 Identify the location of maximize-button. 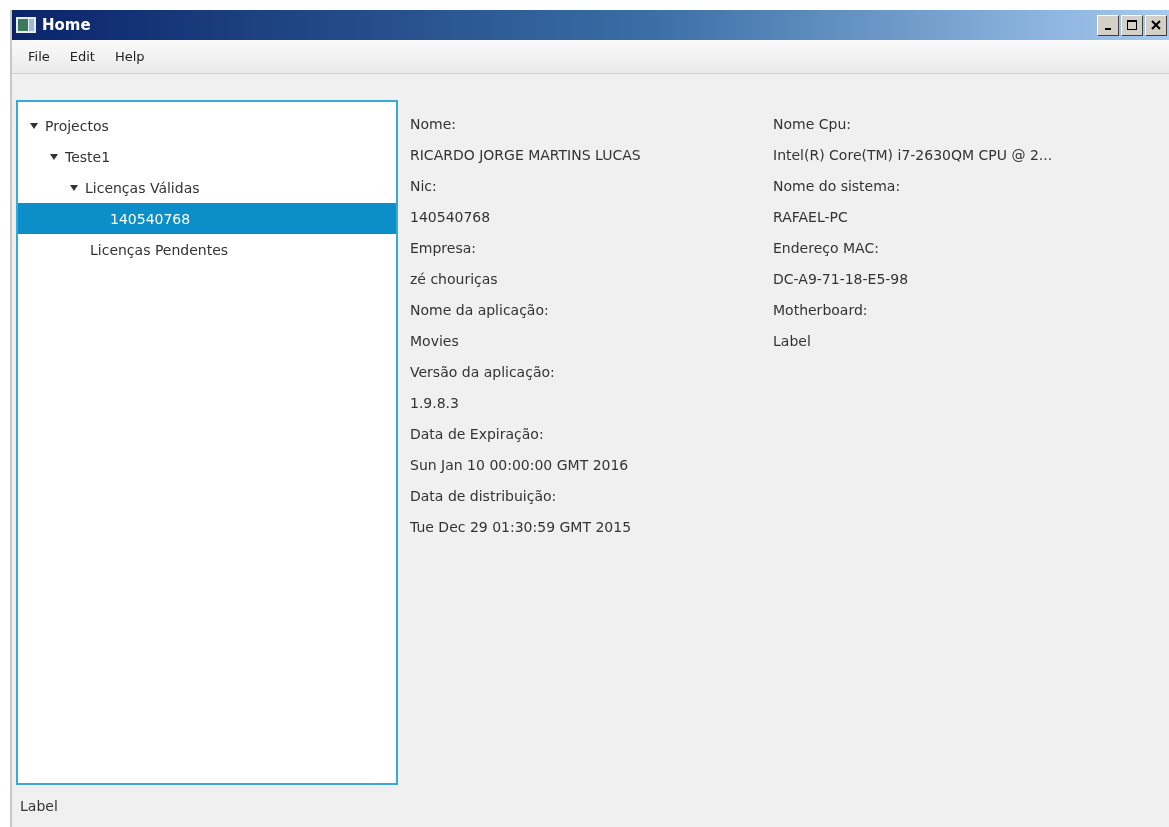
(1132, 25).